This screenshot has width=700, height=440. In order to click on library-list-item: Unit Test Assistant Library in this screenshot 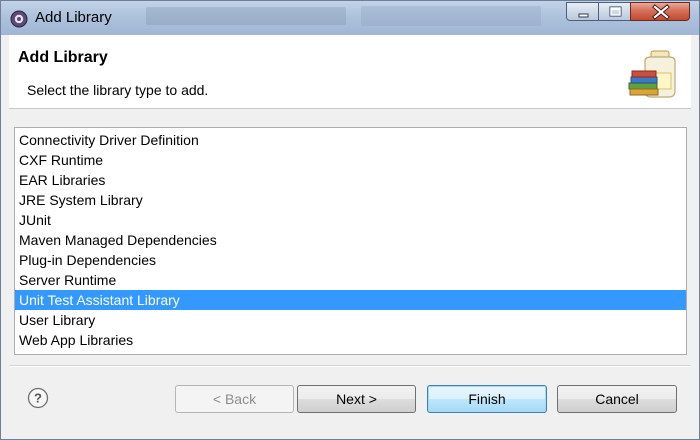, I will do `click(350, 300)`.